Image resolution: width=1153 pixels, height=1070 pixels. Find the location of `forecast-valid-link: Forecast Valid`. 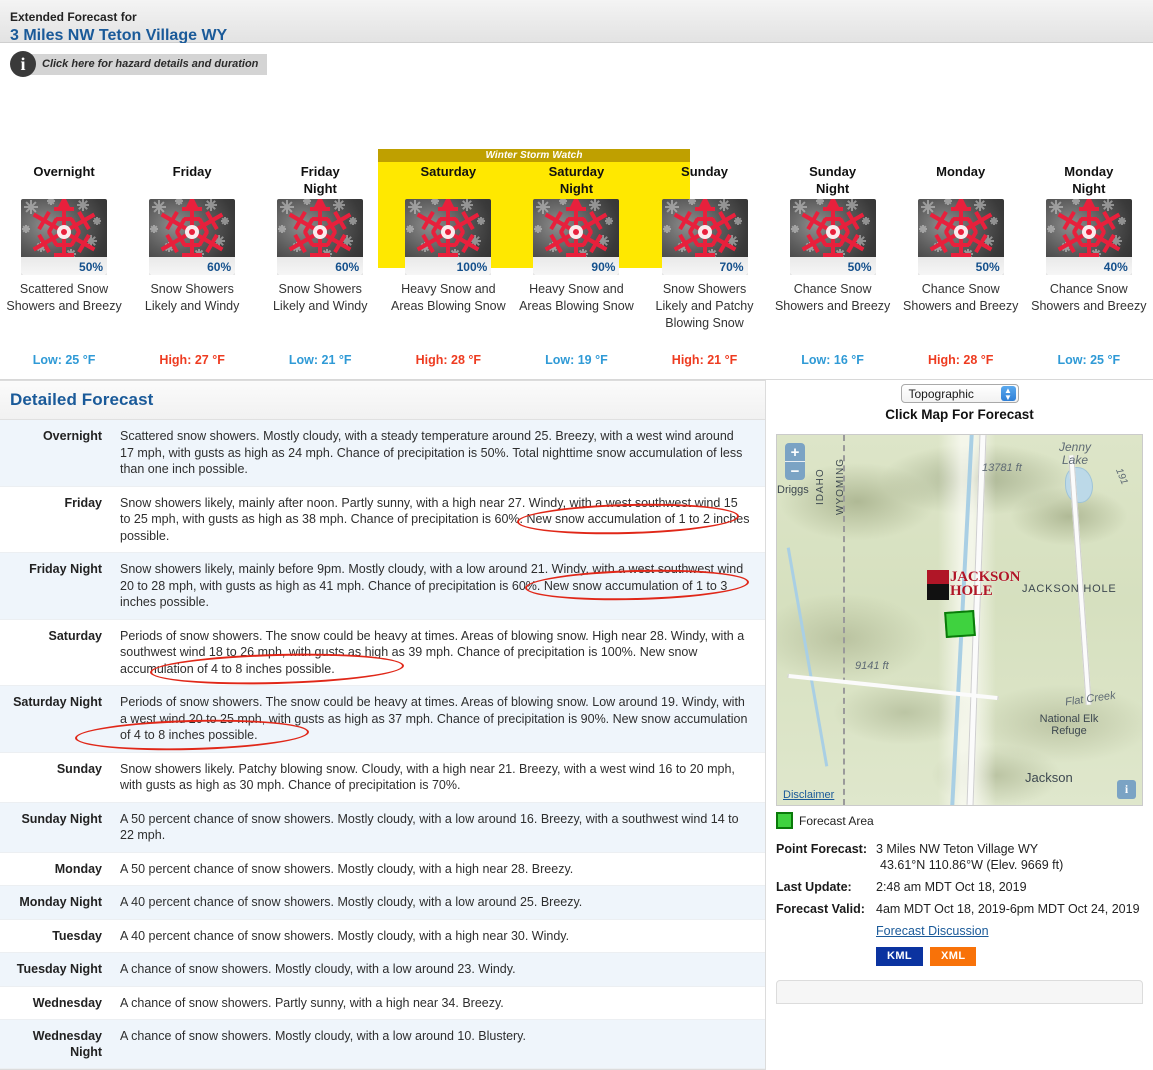

forecast-valid-link: Forecast Valid is located at coordinates (818, 909).